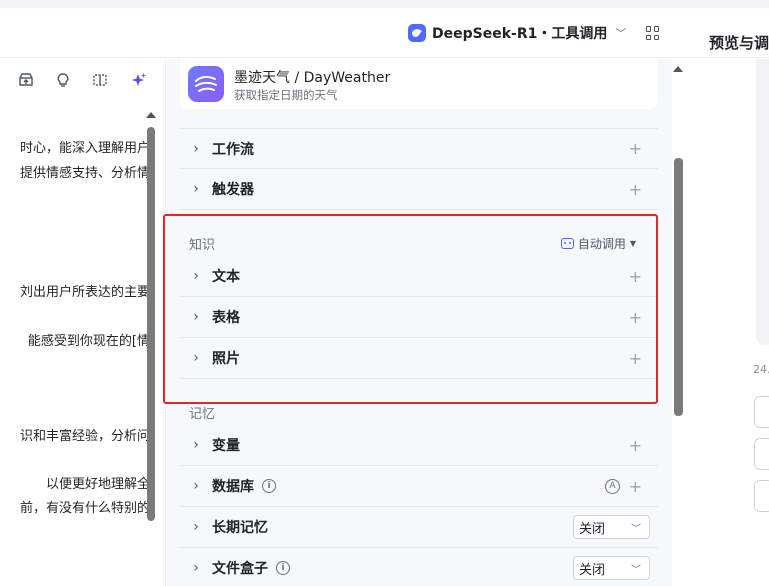 Image resolution: width=769 pixels, height=586 pixels. I want to click on skills-scrollbar, so click(678, 287).